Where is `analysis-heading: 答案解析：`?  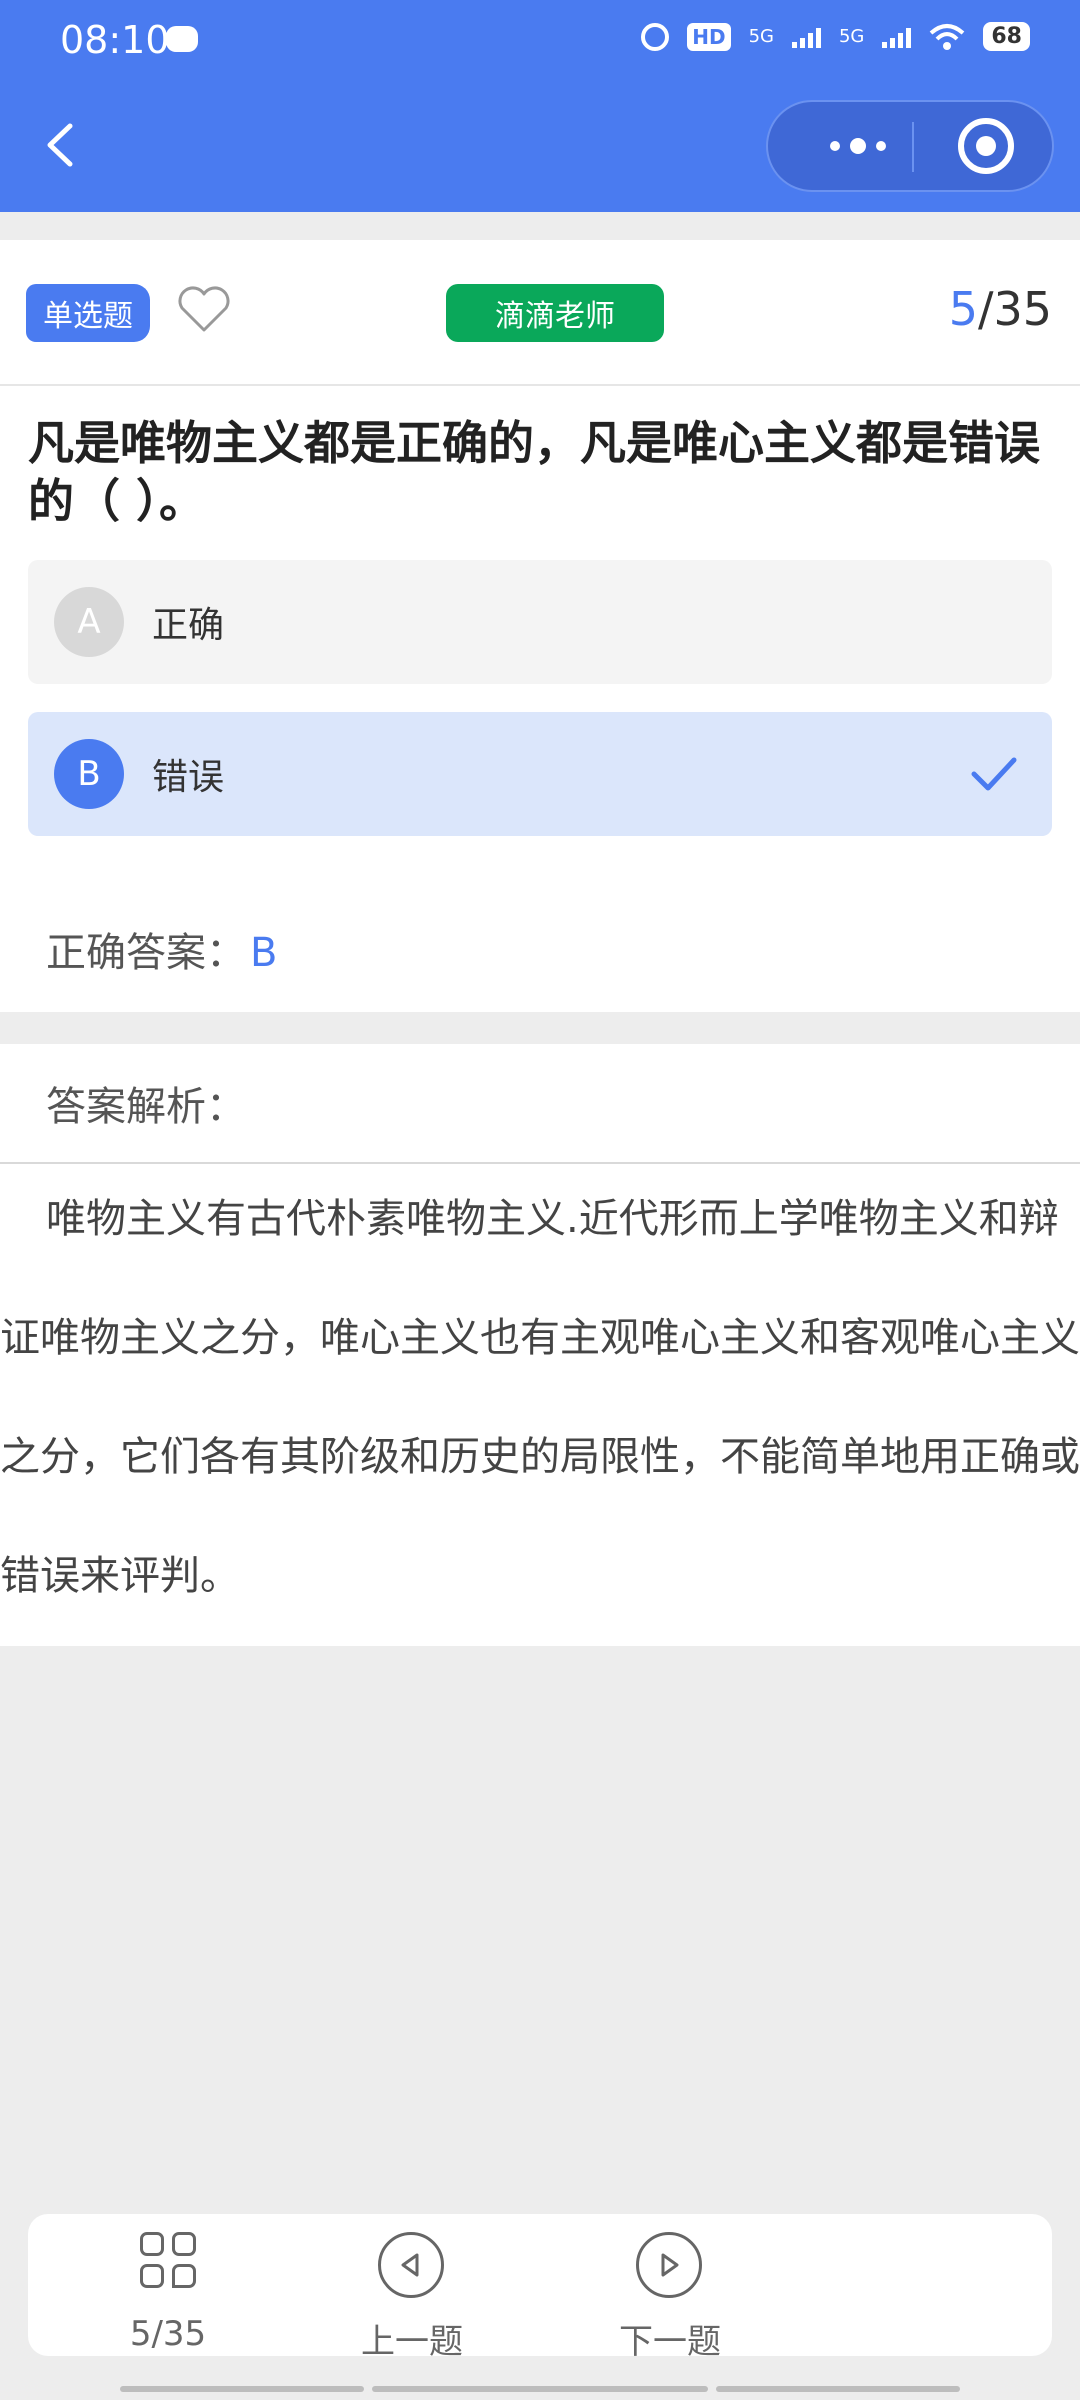 analysis-heading: 答案解析： is located at coordinates (146, 1107).